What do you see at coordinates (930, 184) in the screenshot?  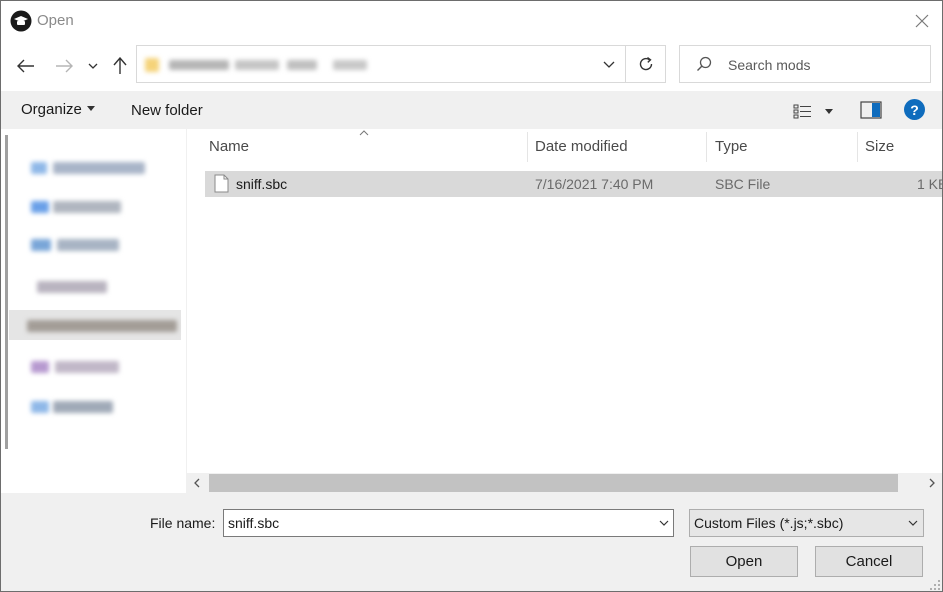 I see `file-size: 1 KB` at bounding box center [930, 184].